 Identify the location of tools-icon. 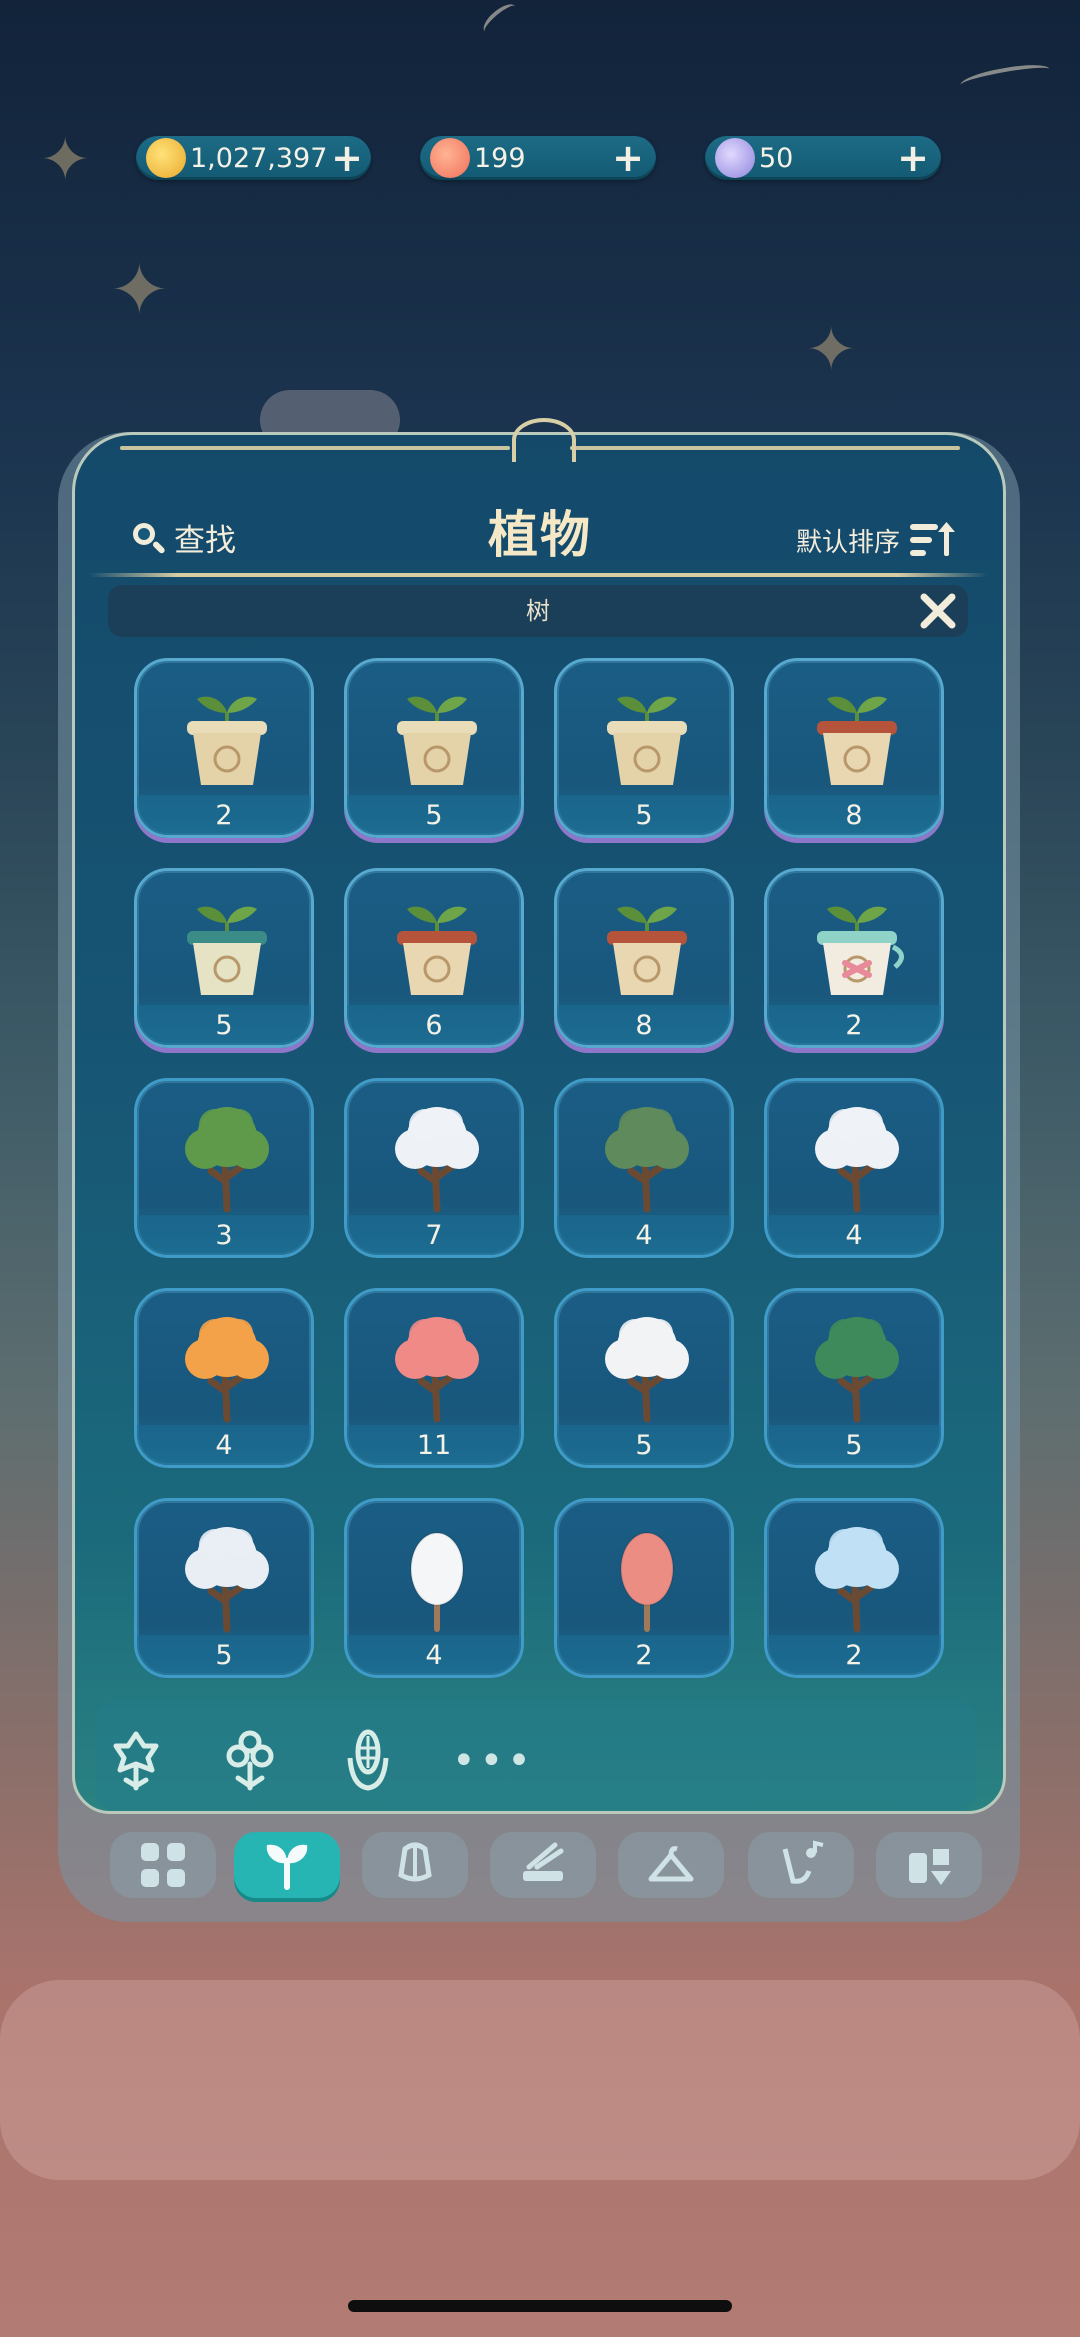
(543, 1861).